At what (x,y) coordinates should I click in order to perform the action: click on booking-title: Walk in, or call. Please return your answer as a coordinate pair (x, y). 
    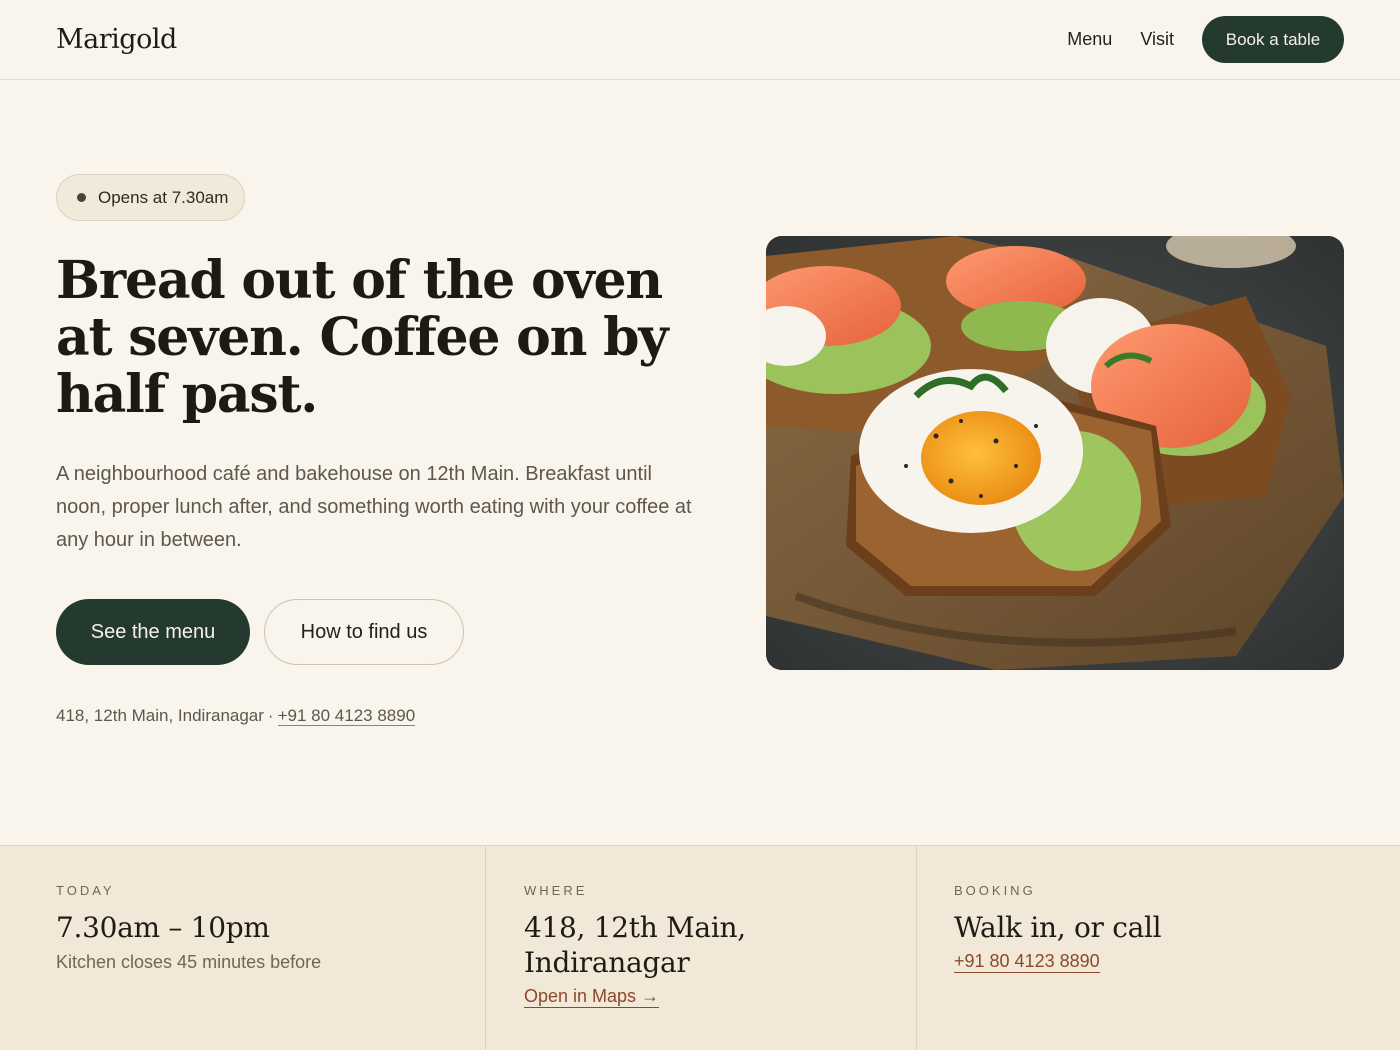
    Looking at the image, I should click on (1058, 927).